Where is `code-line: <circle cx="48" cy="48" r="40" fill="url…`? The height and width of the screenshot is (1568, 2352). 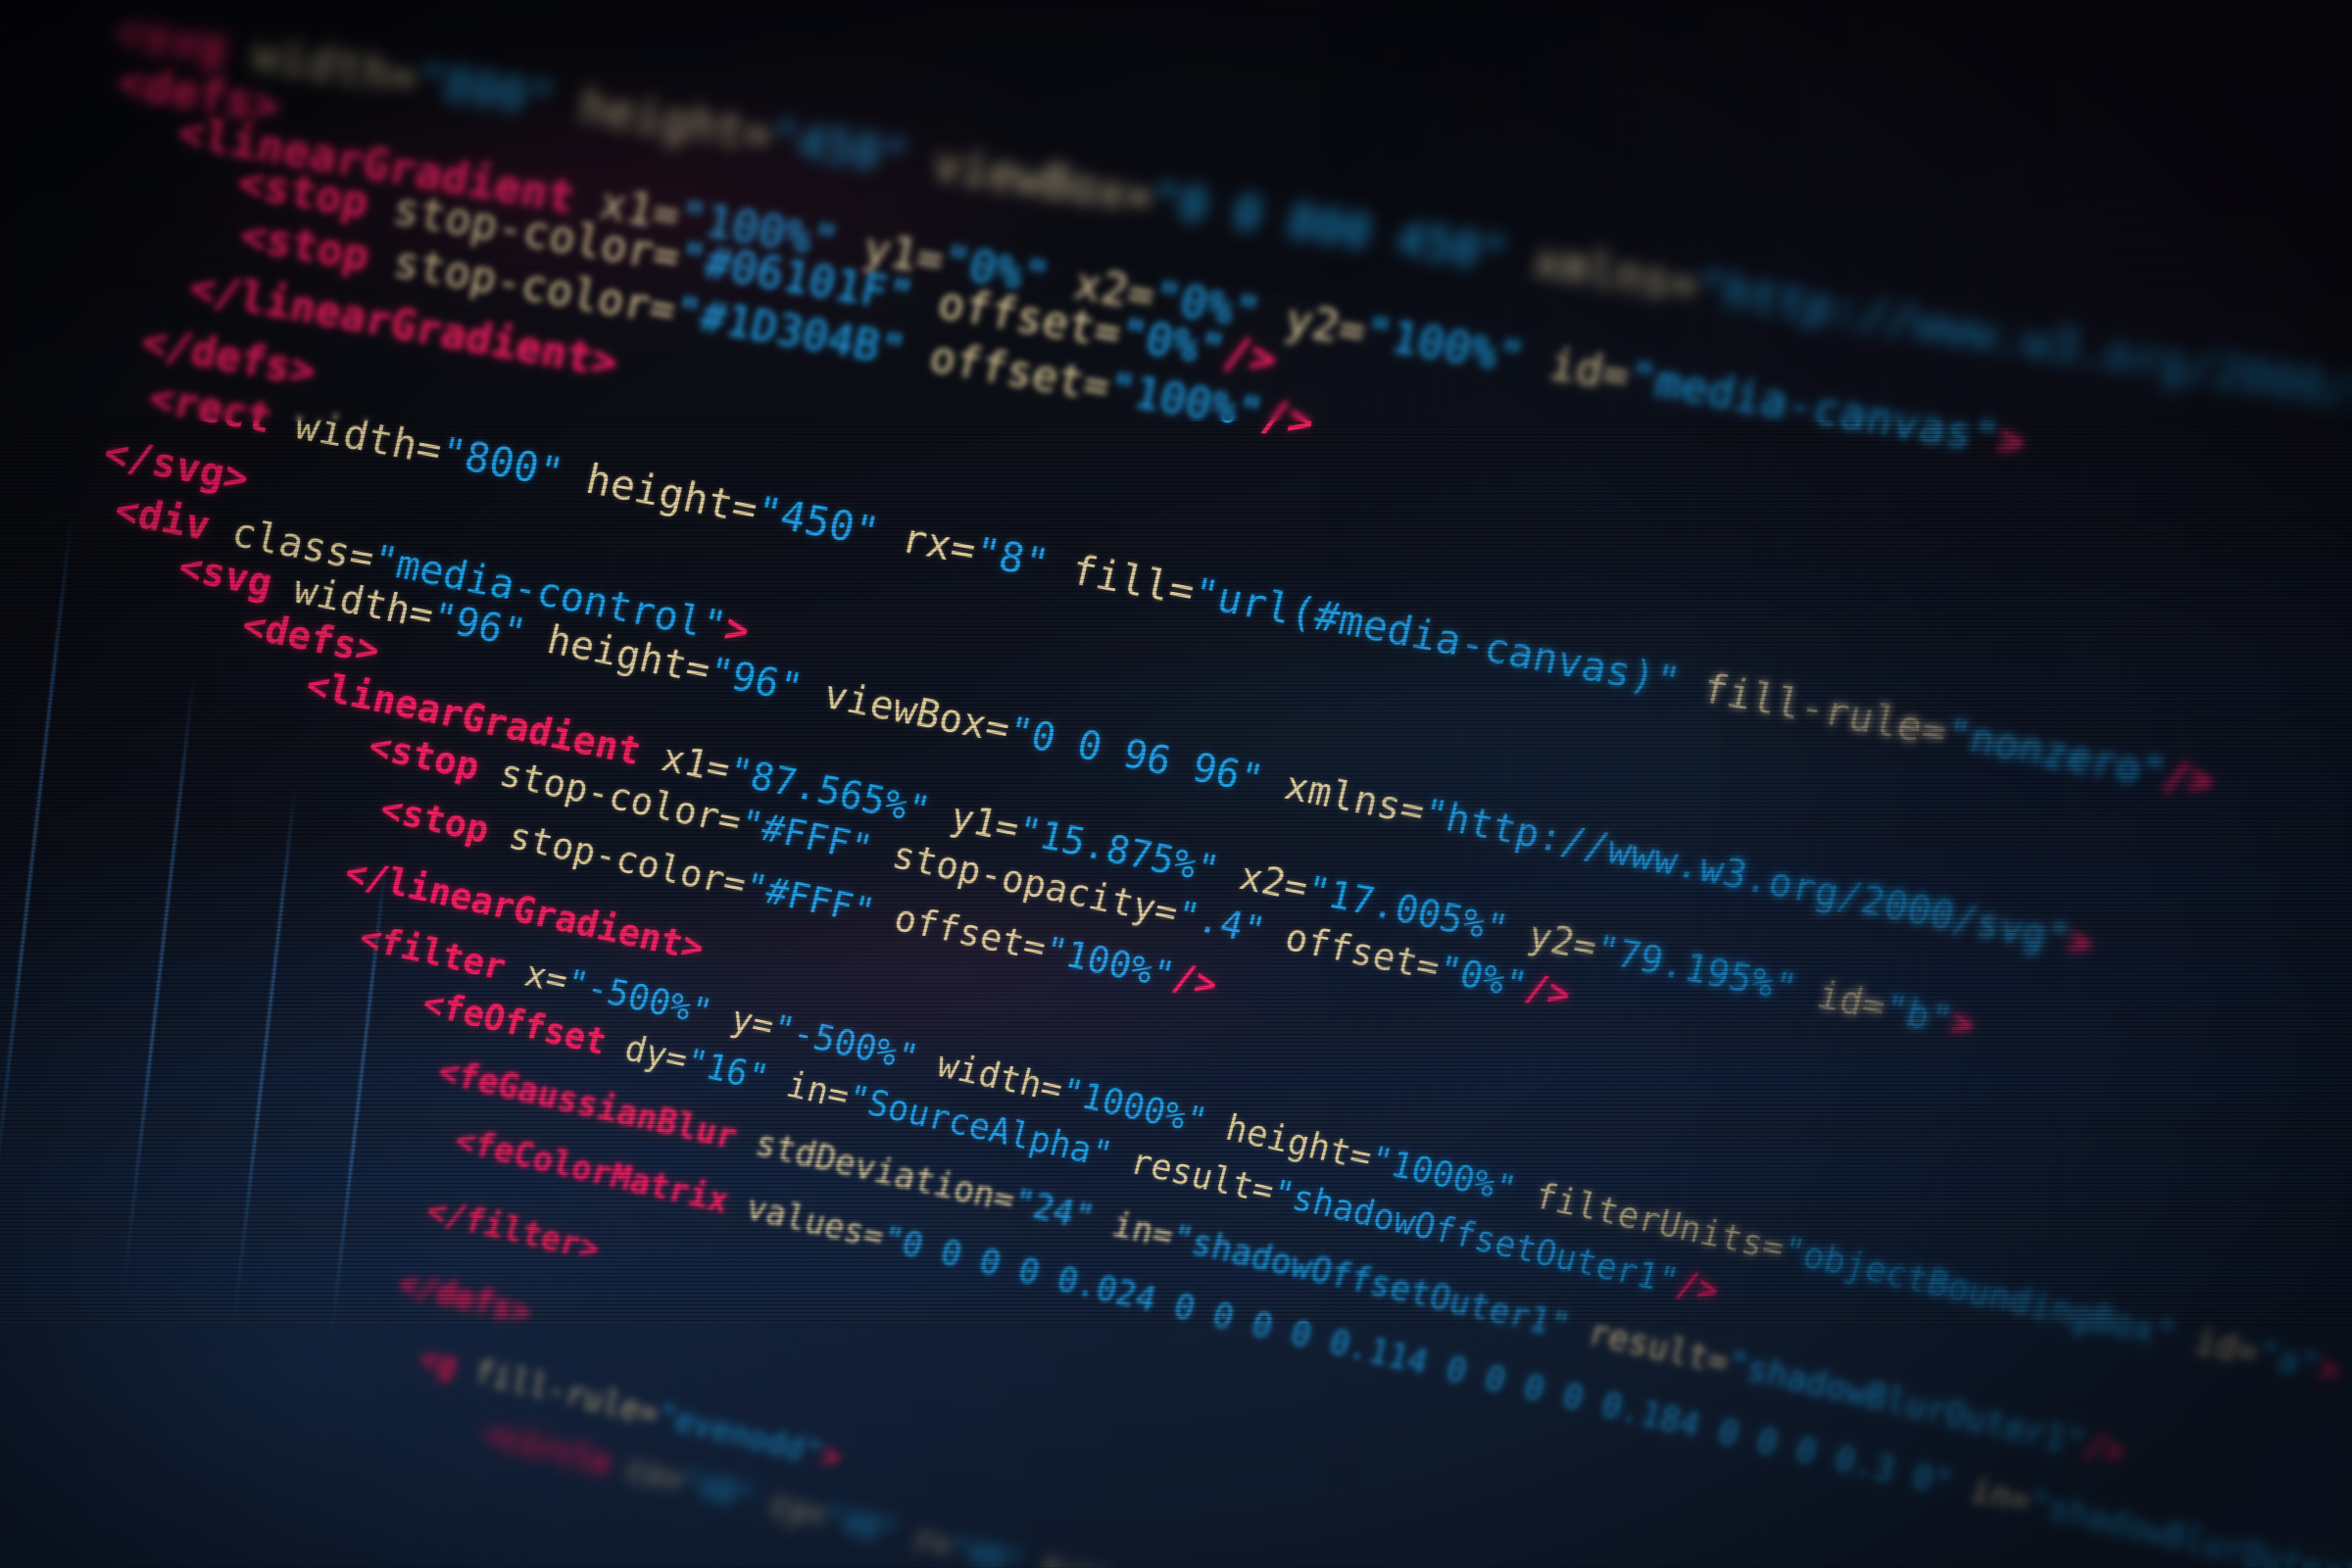
code-line: <circle cx="48" cy="48" r="40" fill="url… is located at coordinates (1057, 1491).